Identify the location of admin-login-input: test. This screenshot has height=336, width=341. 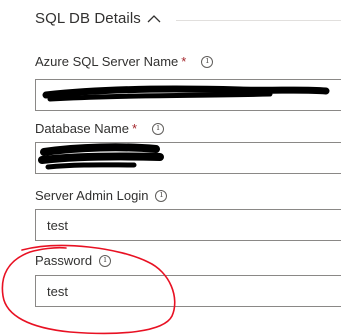
(188, 225).